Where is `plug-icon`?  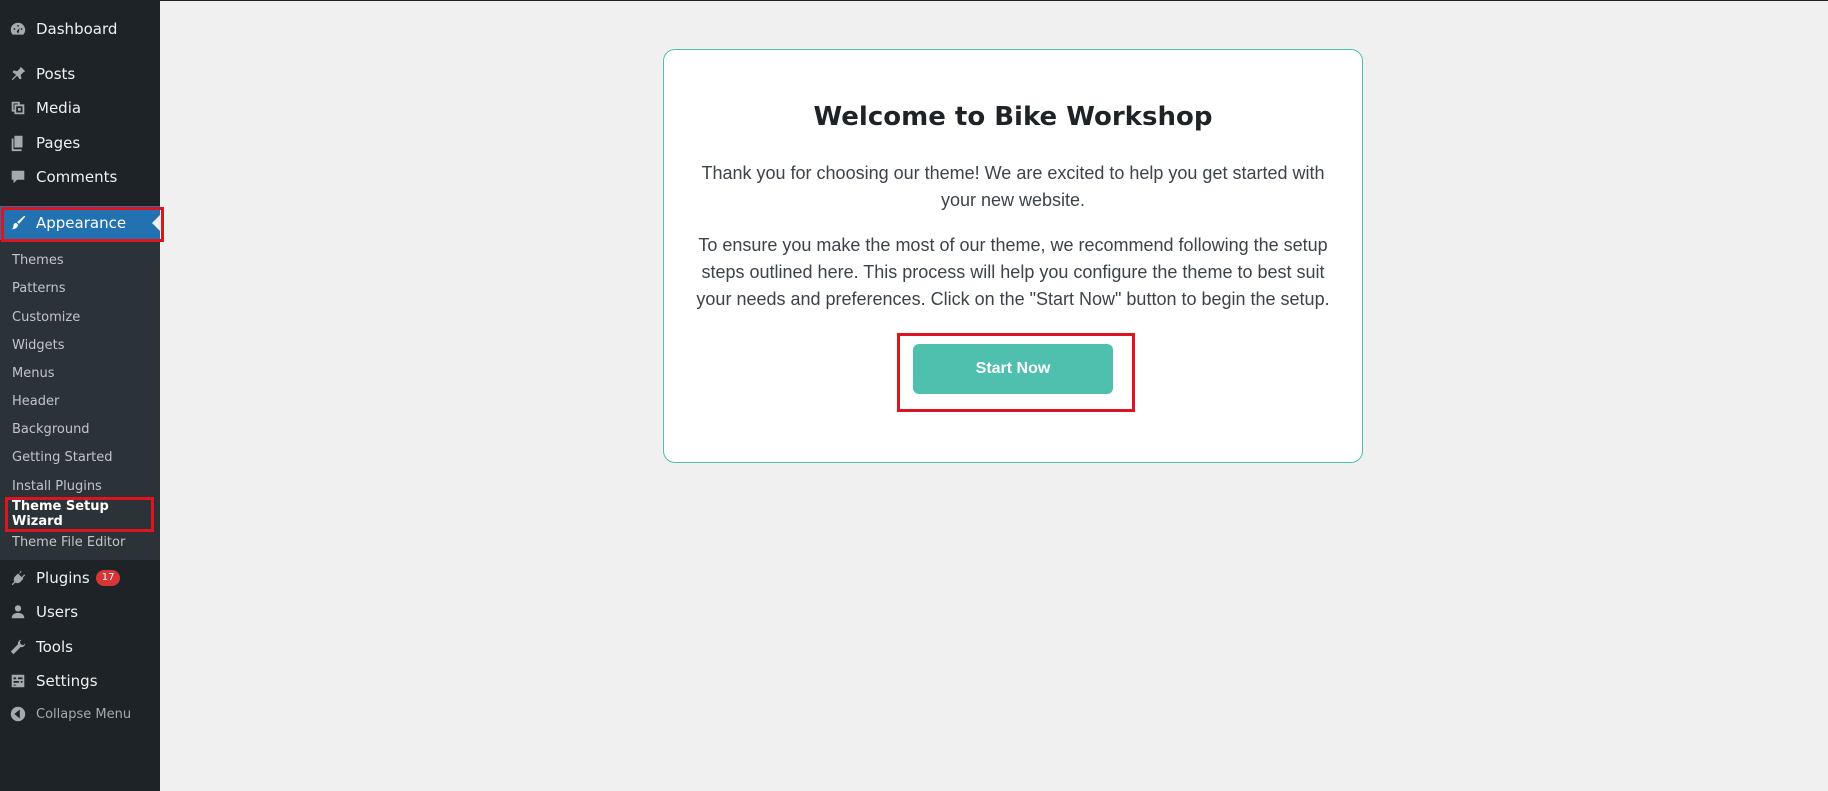 plug-icon is located at coordinates (18, 578).